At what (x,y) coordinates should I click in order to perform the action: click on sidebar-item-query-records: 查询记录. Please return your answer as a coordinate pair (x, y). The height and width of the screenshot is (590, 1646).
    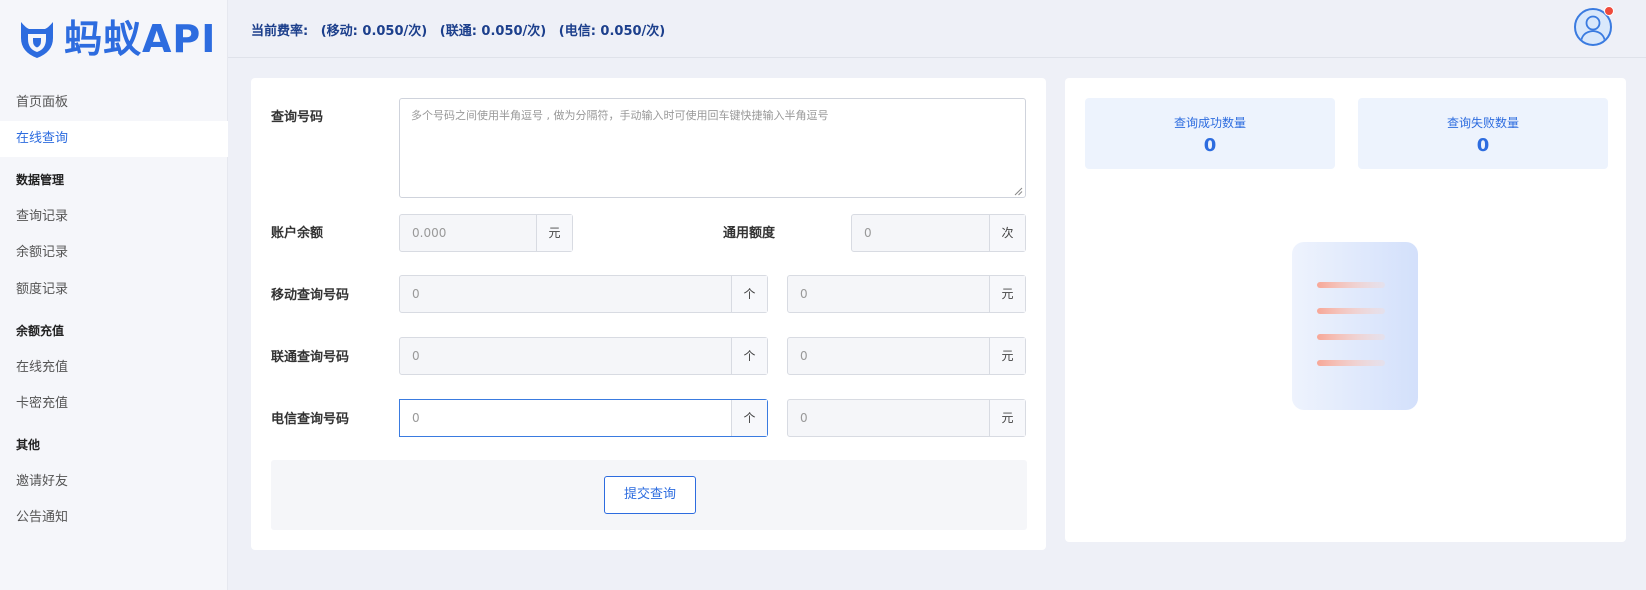
    Looking at the image, I should click on (114, 217).